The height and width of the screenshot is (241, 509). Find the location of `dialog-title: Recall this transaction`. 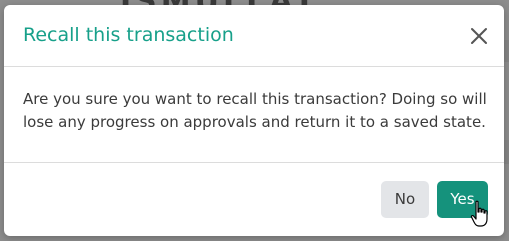

dialog-title: Recall this transaction is located at coordinates (128, 35).